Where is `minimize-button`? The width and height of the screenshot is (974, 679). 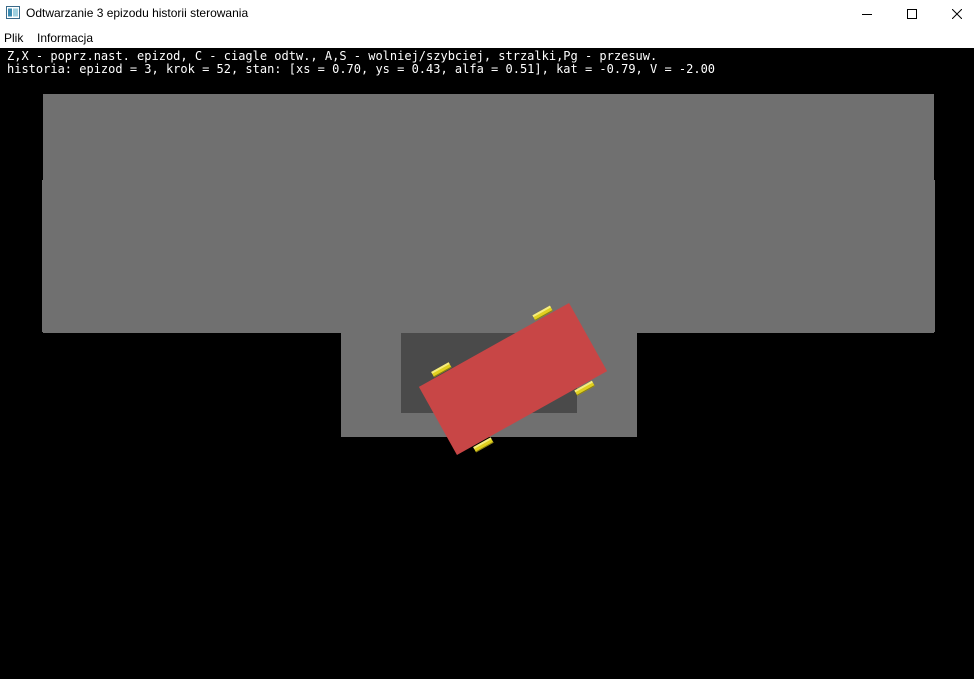
minimize-button is located at coordinates (867, 14).